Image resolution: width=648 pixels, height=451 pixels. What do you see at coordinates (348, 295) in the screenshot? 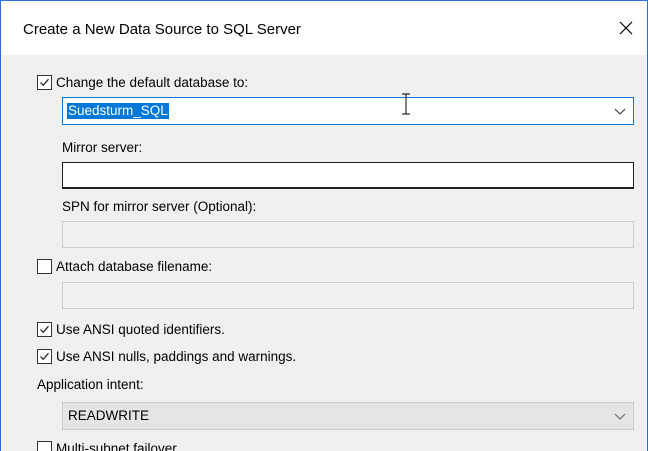
I see `attach-db-input` at bounding box center [348, 295].